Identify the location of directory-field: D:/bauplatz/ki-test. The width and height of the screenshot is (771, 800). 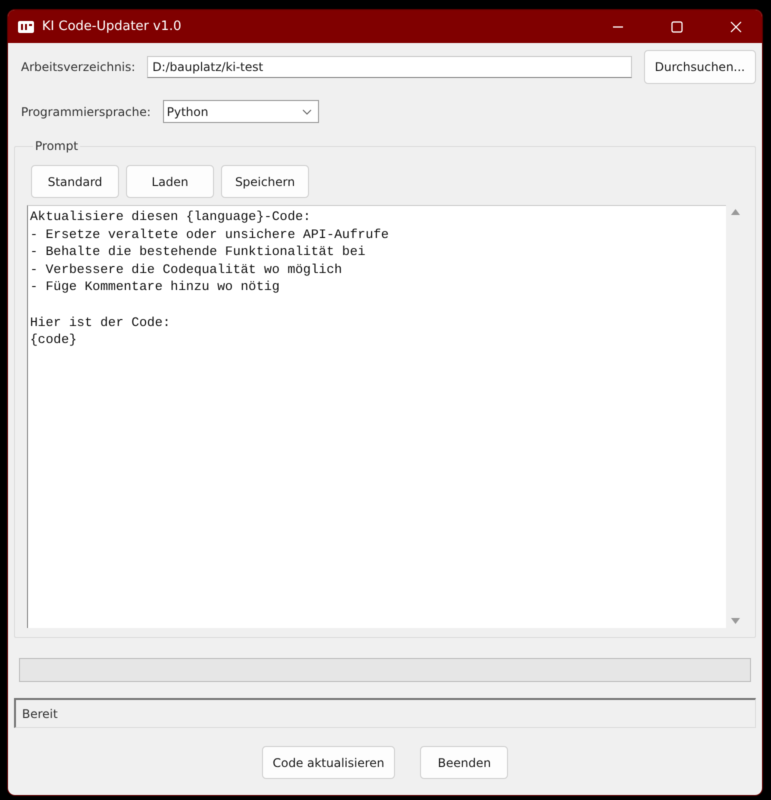
(389, 67).